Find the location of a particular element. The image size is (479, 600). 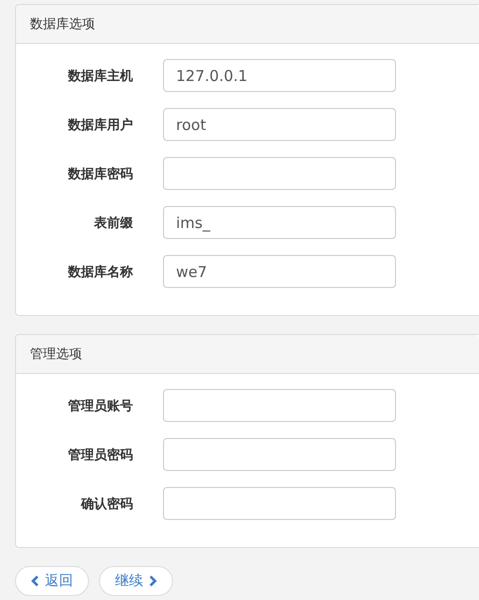

input-field: 127.0.0.1 is located at coordinates (279, 75).